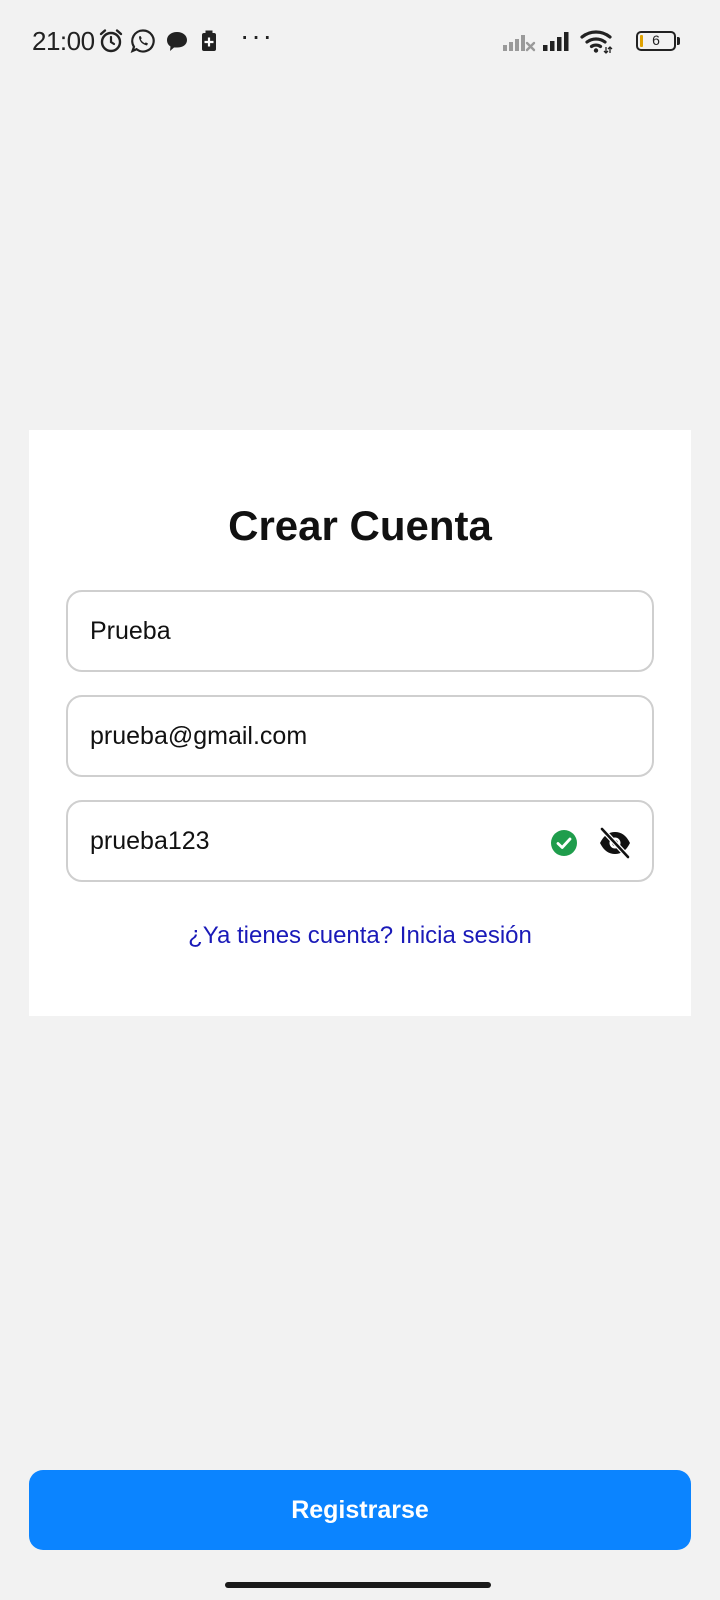 The image size is (720, 1600). Describe the element at coordinates (142, 41) in the screenshot. I see `whatsapp-icon` at that location.